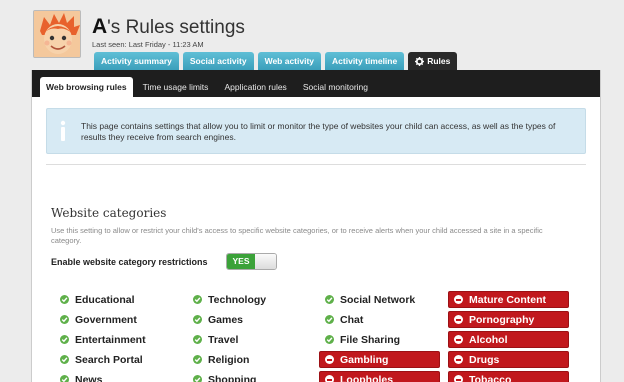  Describe the element at coordinates (100, 26) in the screenshot. I see `child-initial: A` at that location.